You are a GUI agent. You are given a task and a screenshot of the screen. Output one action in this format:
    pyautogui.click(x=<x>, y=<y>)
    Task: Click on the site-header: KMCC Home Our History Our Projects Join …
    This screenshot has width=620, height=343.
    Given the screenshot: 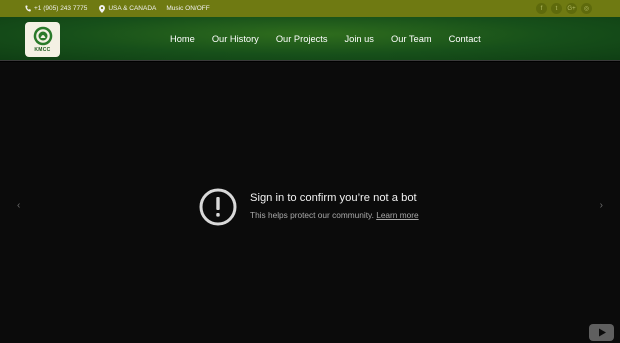 What is the action you would take?
    pyautogui.click(x=310, y=39)
    